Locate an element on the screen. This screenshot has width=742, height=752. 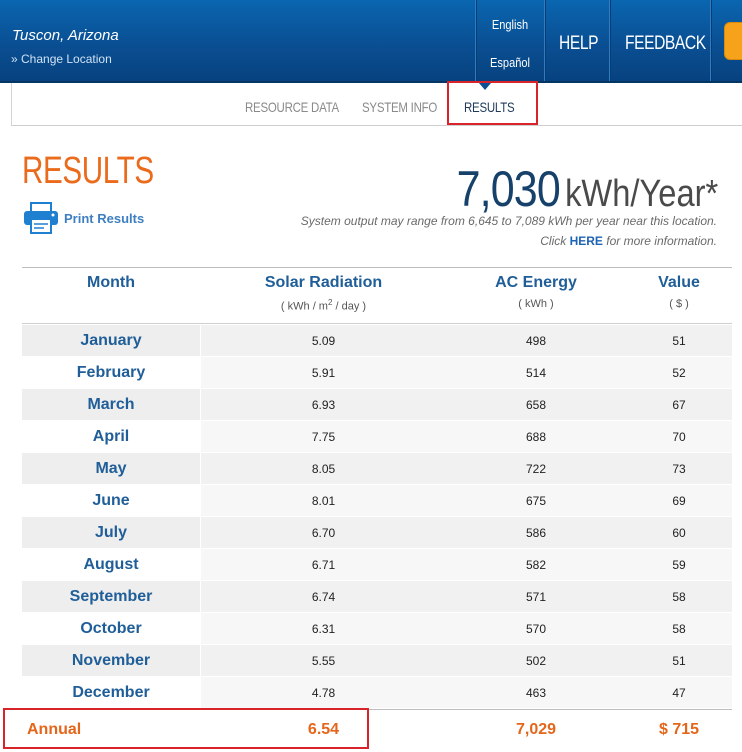
annual-value: $ 715 is located at coordinates (679, 729).